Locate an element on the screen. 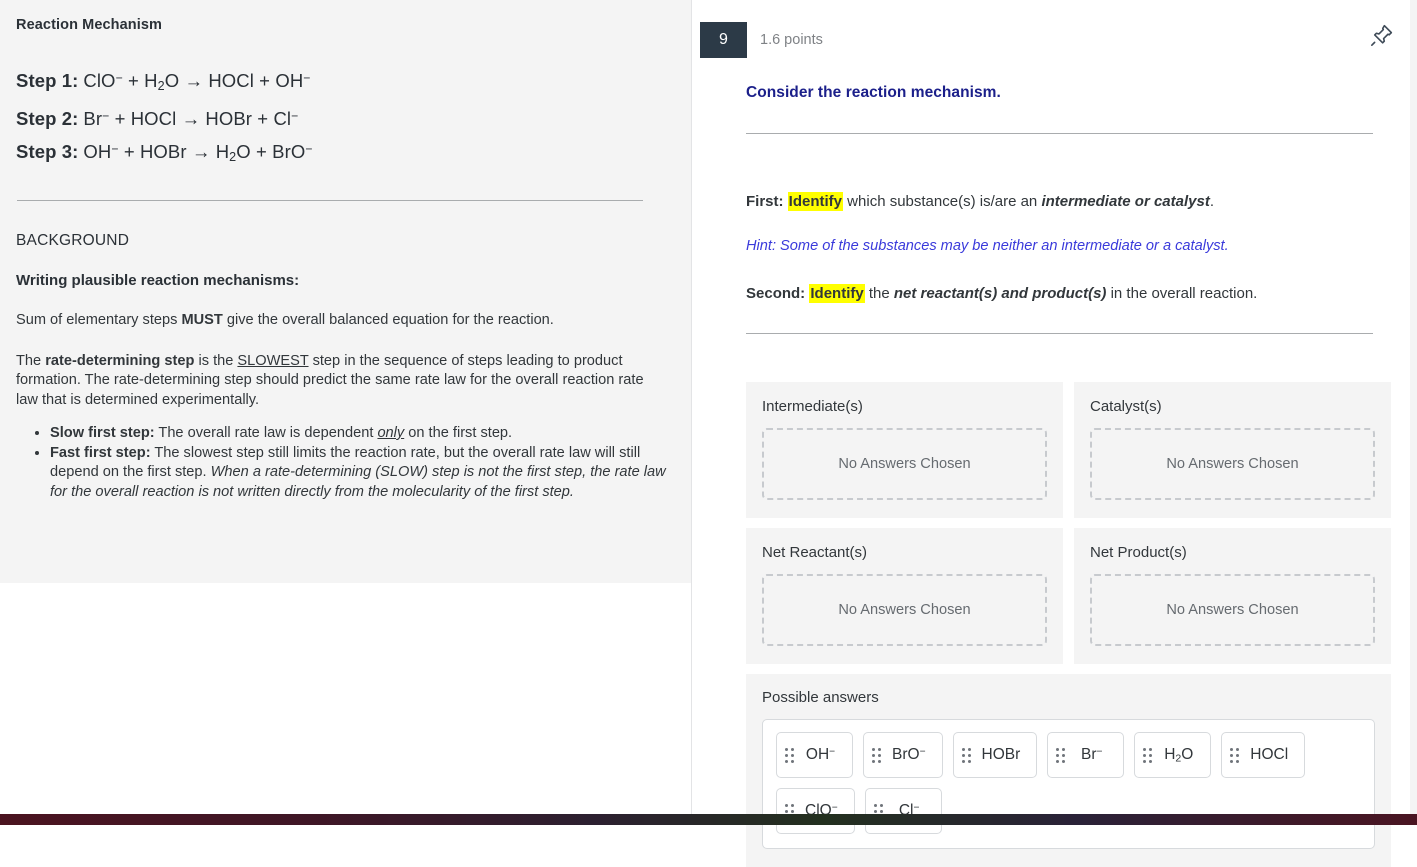 The image size is (1417, 867). step-label: Step 2: is located at coordinates (47, 119).